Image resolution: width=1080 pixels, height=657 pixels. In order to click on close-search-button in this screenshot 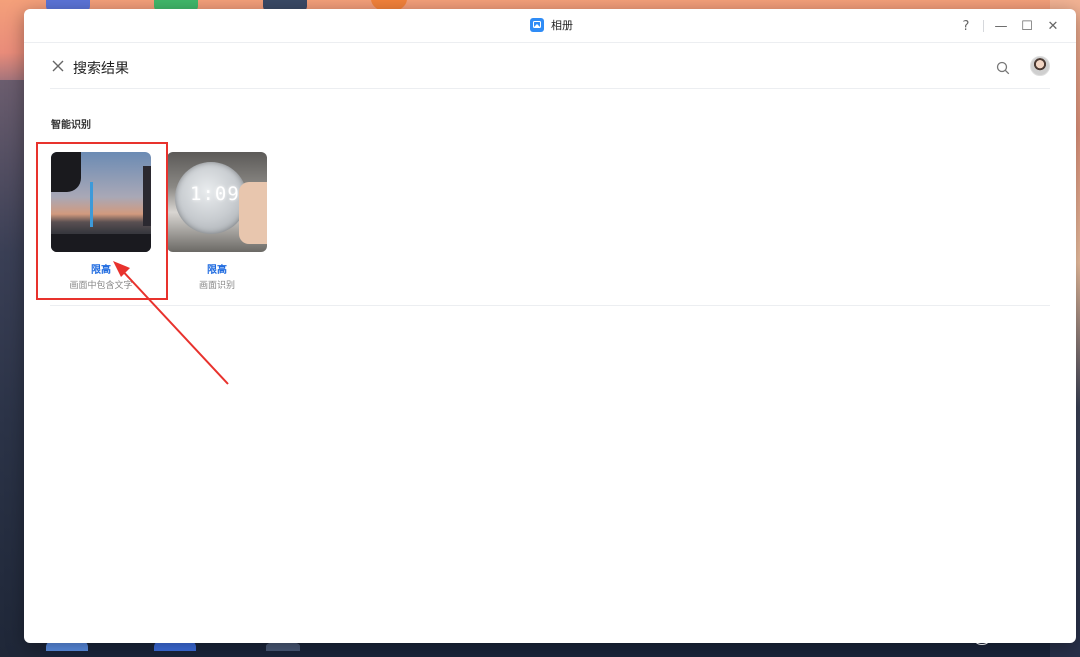, I will do `click(58, 66)`.